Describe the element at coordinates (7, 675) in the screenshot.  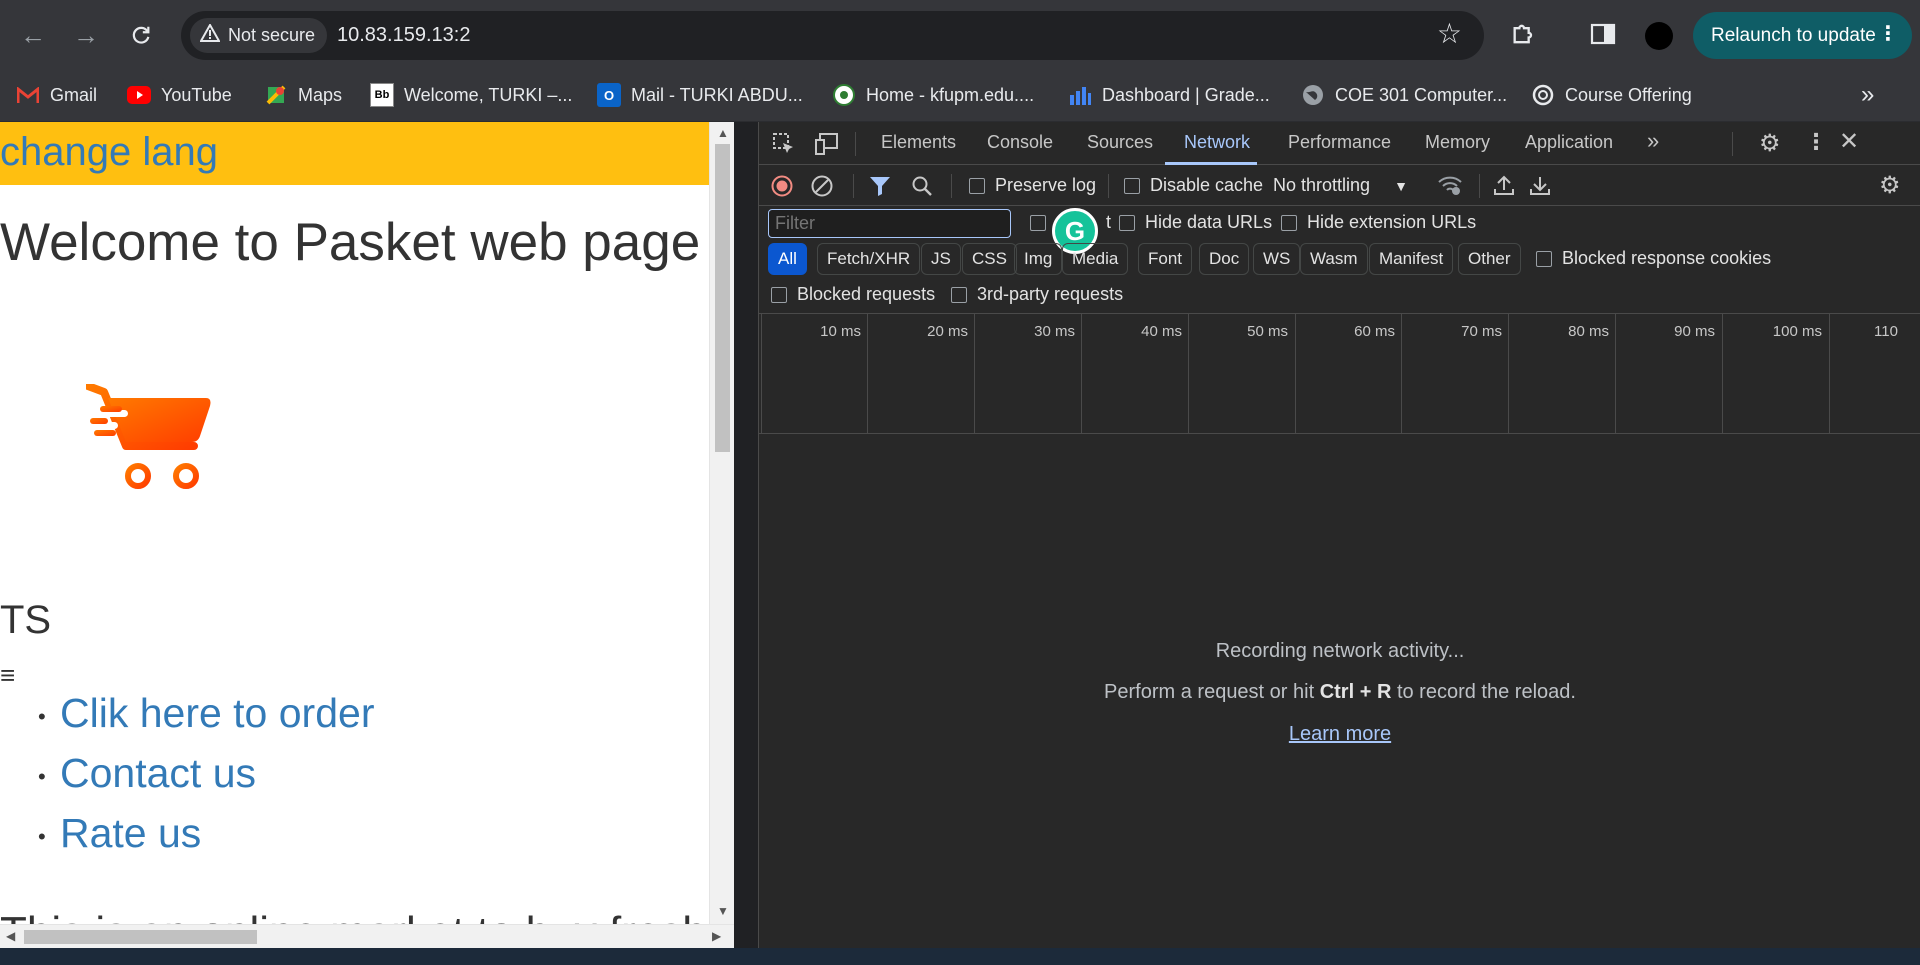
I see `hamburger-menu-icon: ≡` at that location.